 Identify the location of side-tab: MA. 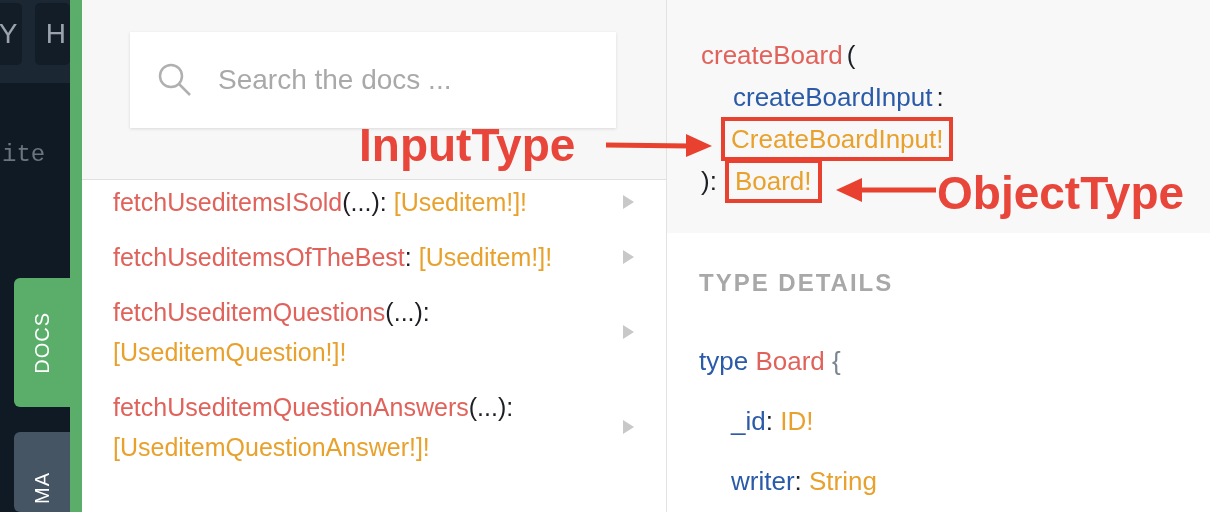
(42, 472).